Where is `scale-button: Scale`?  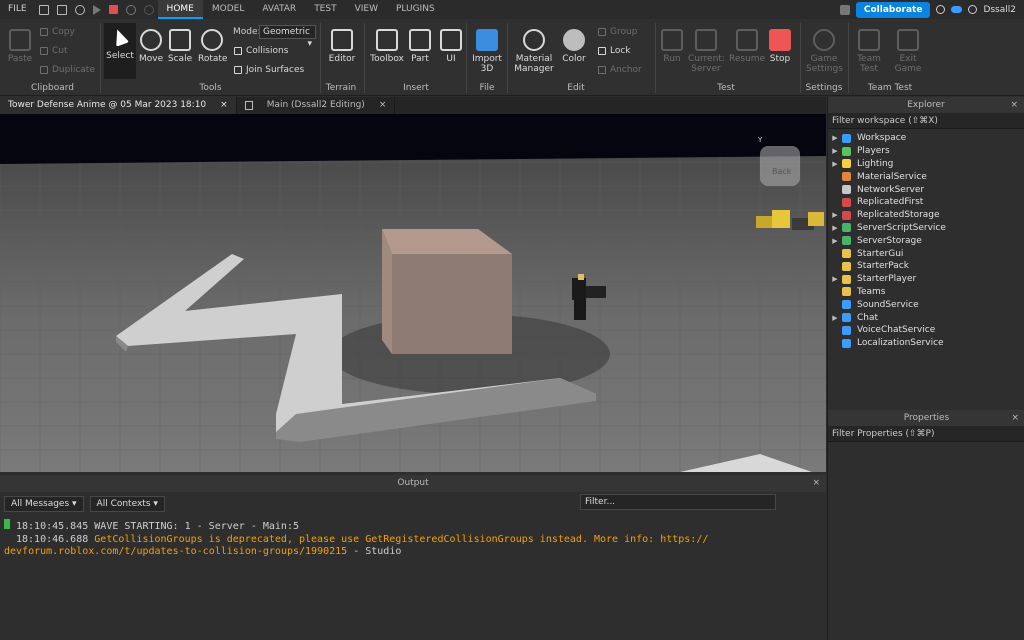
scale-button: Scale is located at coordinates (180, 46).